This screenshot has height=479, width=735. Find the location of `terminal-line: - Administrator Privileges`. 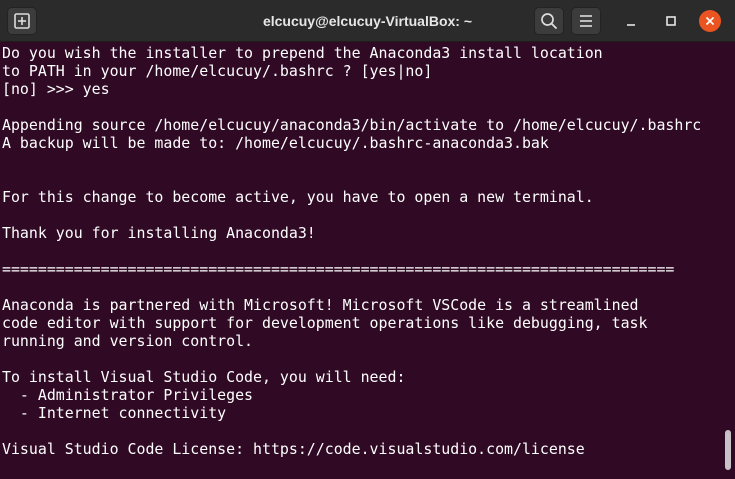

terminal-line: - Administrator Privileges is located at coordinates (128, 395).